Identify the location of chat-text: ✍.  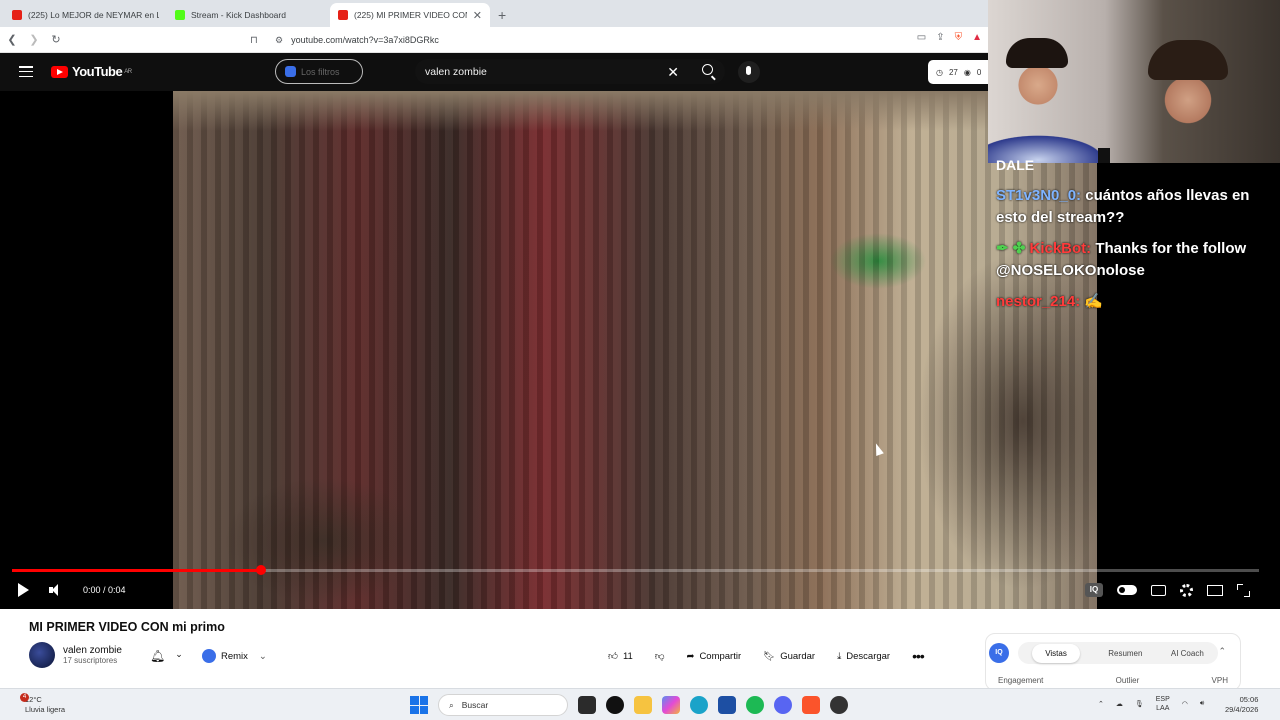
(1092, 301).